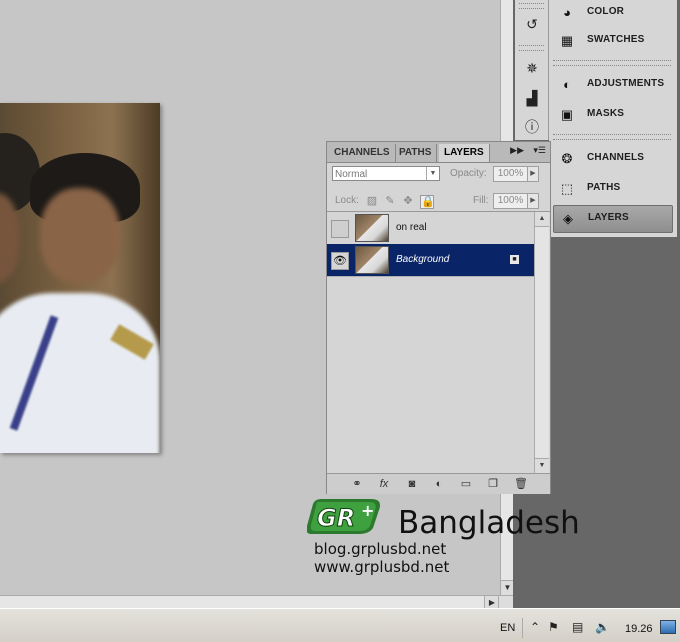  What do you see at coordinates (606, 113) in the screenshot?
I see `dock-item-label: MASKS` at bounding box center [606, 113].